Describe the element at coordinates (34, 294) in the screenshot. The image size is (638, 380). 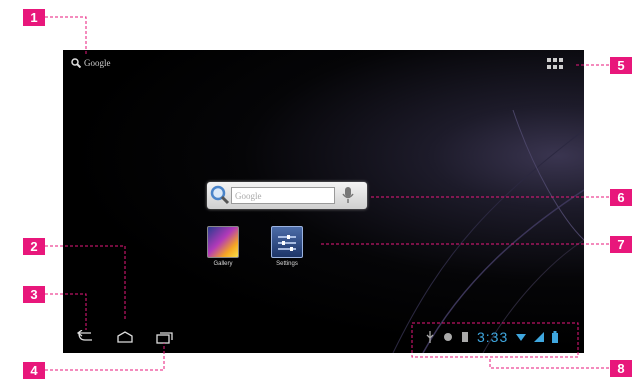
I see `callout-3: 3` at that location.